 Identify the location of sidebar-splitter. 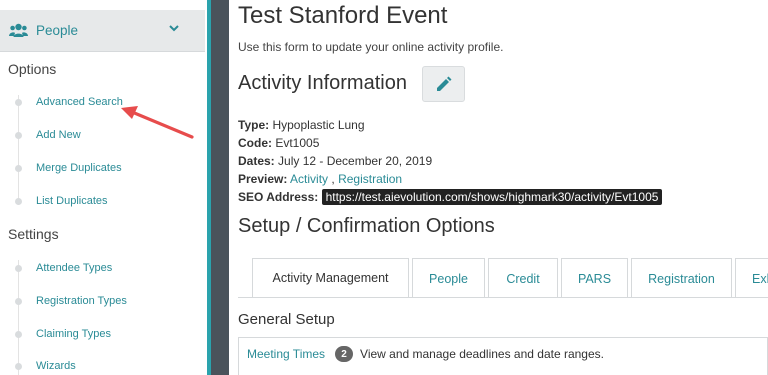
(220, 187).